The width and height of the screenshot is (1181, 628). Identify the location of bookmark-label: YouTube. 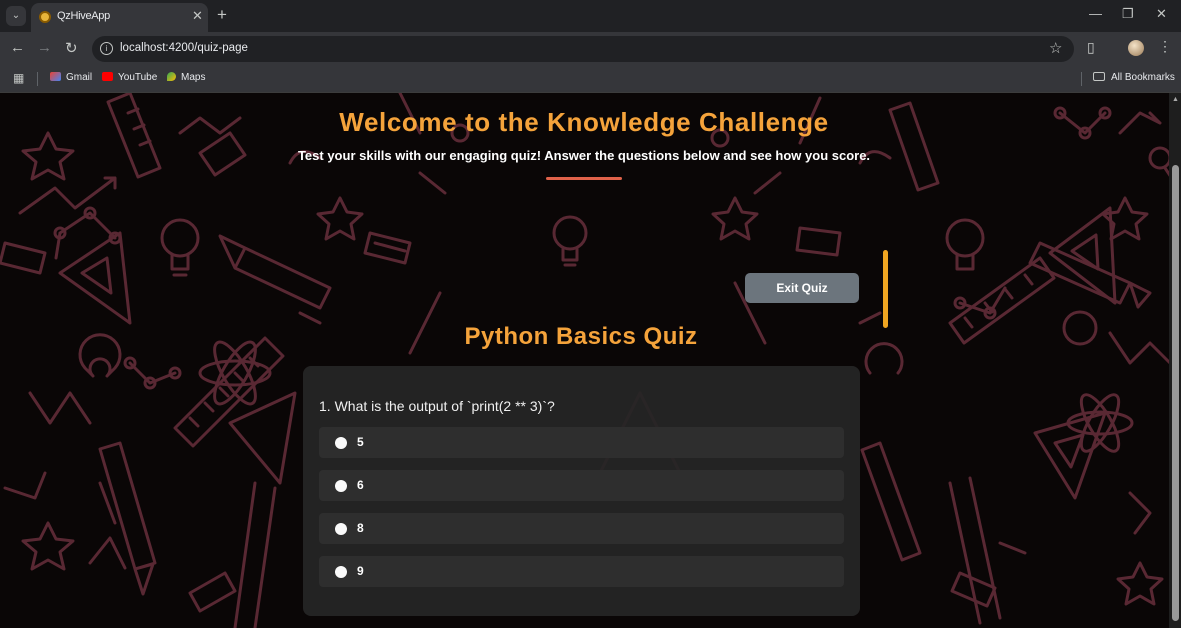
(138, 77).